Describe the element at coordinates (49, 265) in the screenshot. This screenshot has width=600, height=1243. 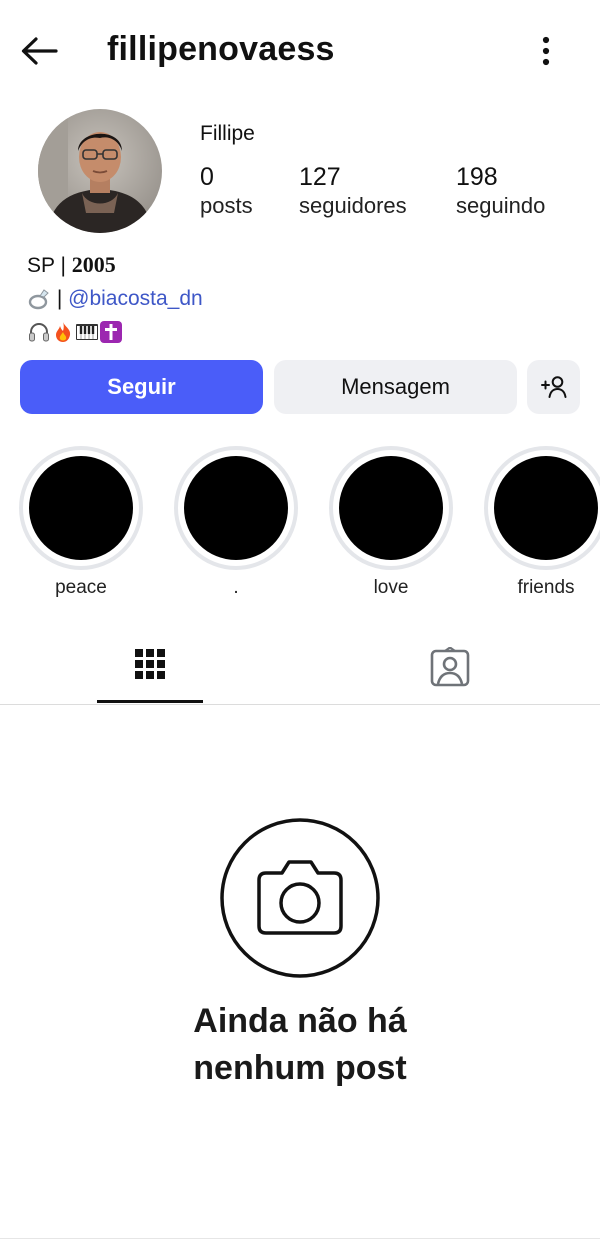
I see `bio-location: SP |` at that location.